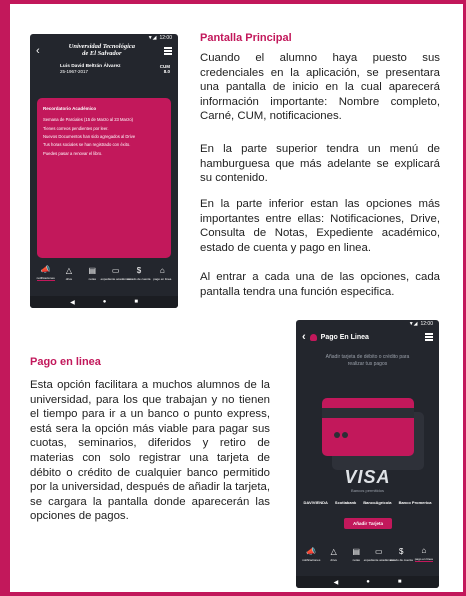 This screenshot has width=466, height=596. I want to click on top-bar: ‹ Universidad Tecnológica de El Salvador, so click(104, 51).